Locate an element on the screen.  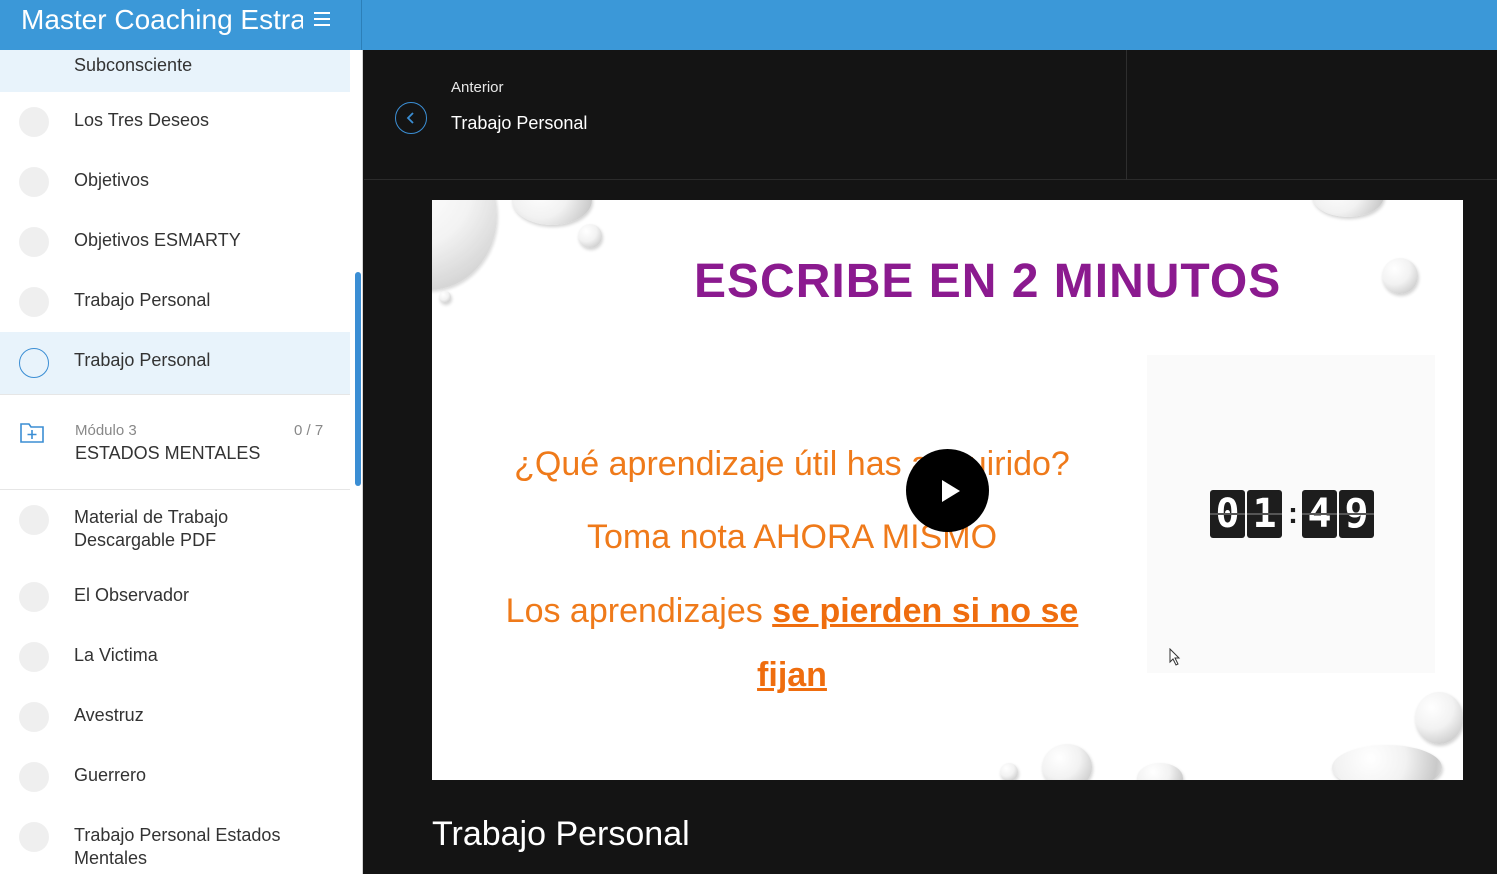
sidebar-lesson: Avestruz is located at coordinates (175, 720).